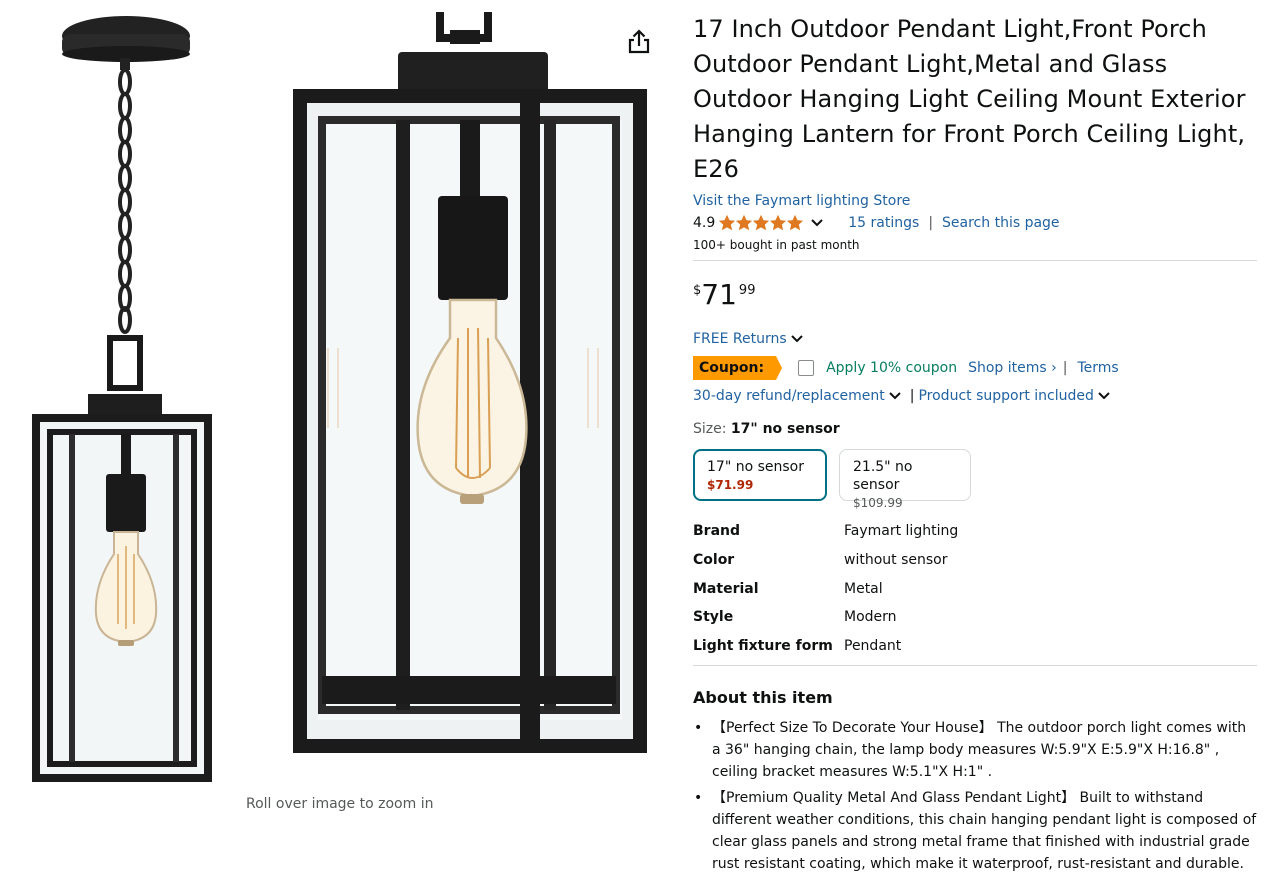 This screenshot has height=876, width=1268. What do you see at coordinates (870, 617) in the screenshot?
I see `spec-value: Modern` at bounding box center [870, 617].